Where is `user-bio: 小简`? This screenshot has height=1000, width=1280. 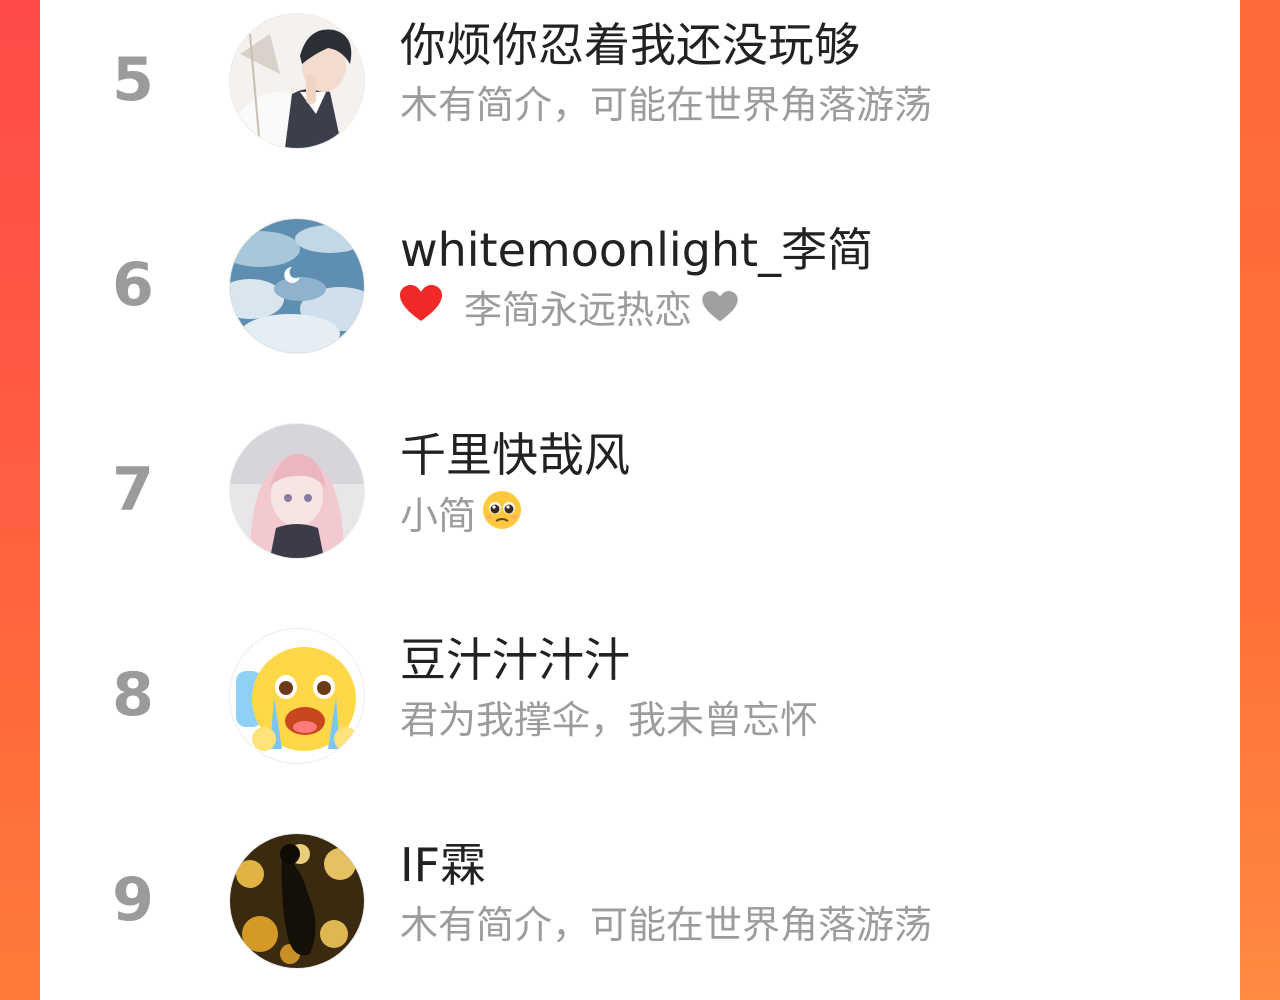
user-bio: 小简 is located at coordinates (461, 516).